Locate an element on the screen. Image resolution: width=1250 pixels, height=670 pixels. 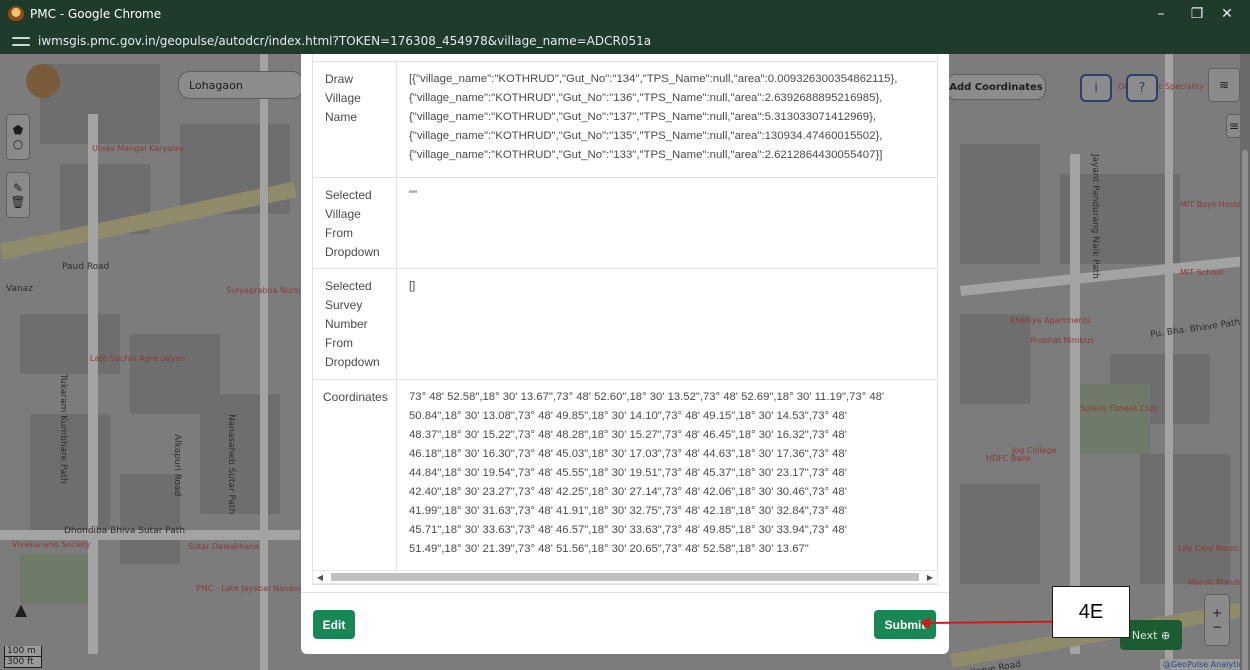
zoom-control: + − is located at coordinates (1217, 620).